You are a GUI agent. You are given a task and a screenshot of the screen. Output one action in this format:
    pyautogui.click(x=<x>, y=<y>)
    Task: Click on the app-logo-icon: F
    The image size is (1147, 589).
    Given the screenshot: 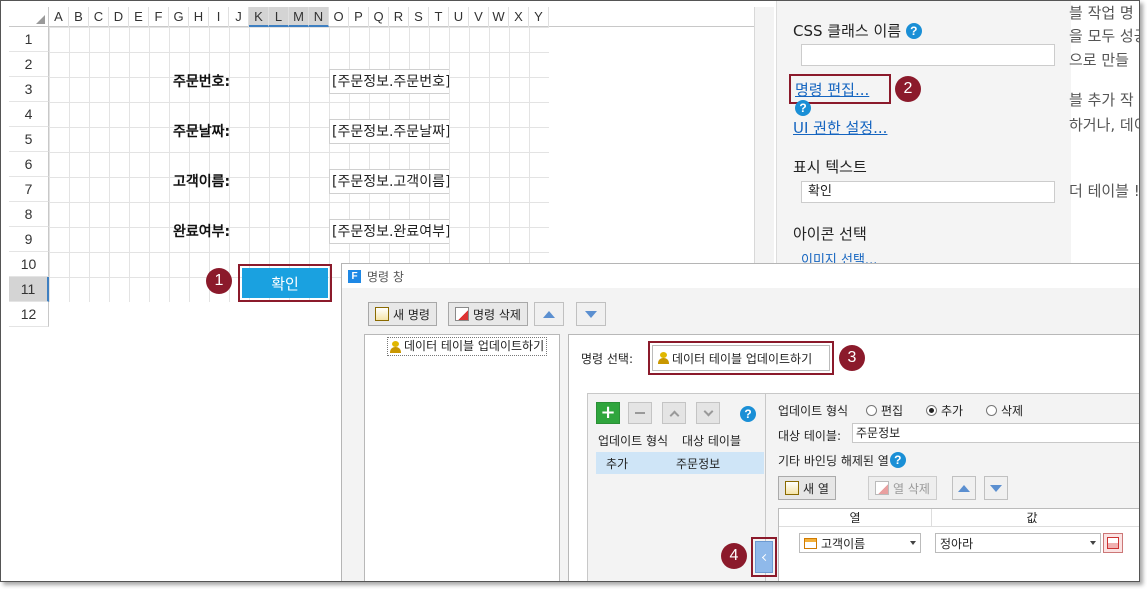 What is the action you would take?
    pyautogui.click(x=354, y=276)
    